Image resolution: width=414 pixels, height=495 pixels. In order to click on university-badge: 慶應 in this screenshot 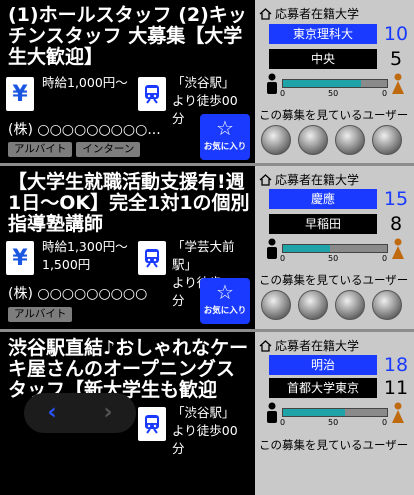, I will do `click(323, 199)`.